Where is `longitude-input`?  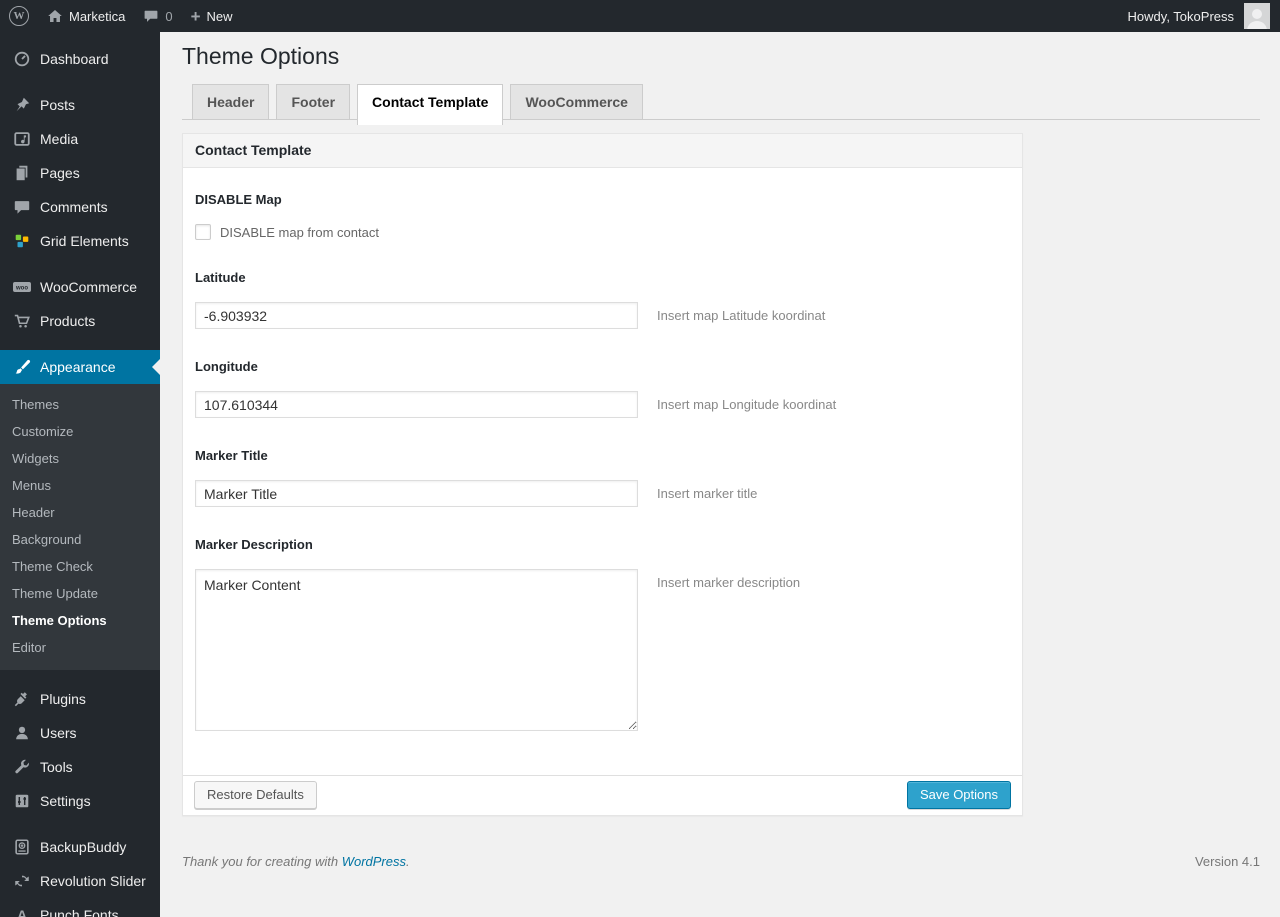 longitude-input is located at coordinates (416, 404).